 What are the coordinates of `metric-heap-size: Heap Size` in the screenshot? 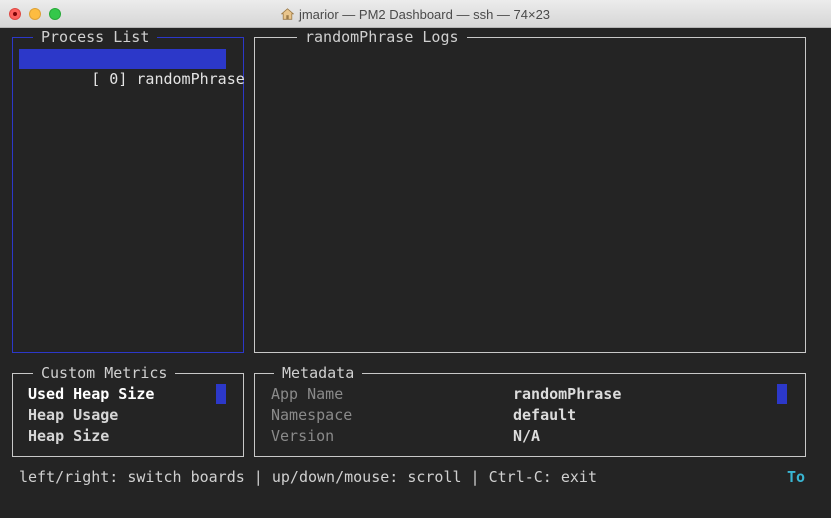 It's located at (69, 436).